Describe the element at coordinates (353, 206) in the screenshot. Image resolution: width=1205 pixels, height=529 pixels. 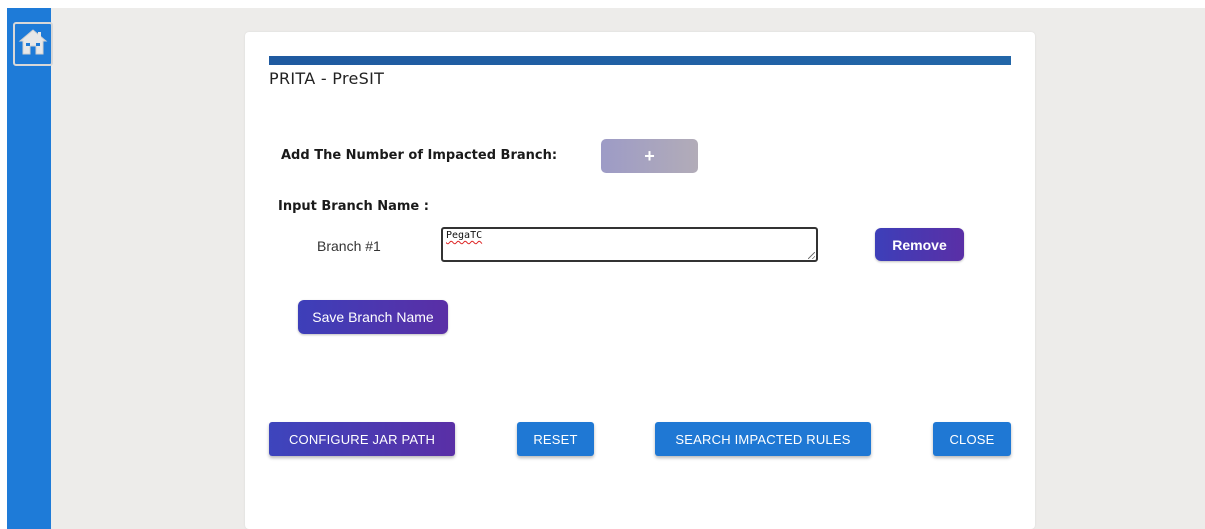
I see `input-branch-label: Input Branch Name :` at that location.